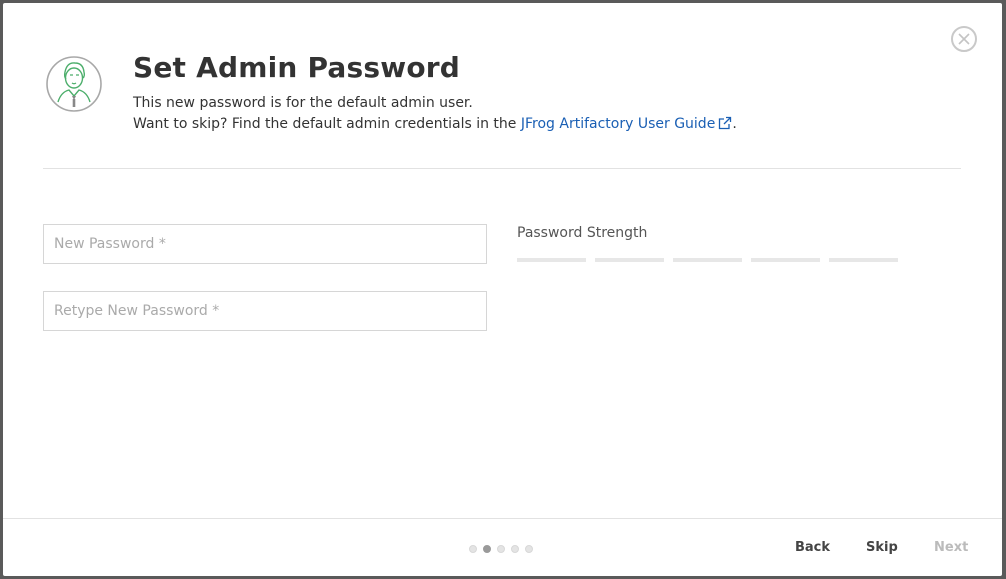 The height and width of the screenshot is (579, 1006). I want to click on skip-description-suffix: ., so click(734, 124).